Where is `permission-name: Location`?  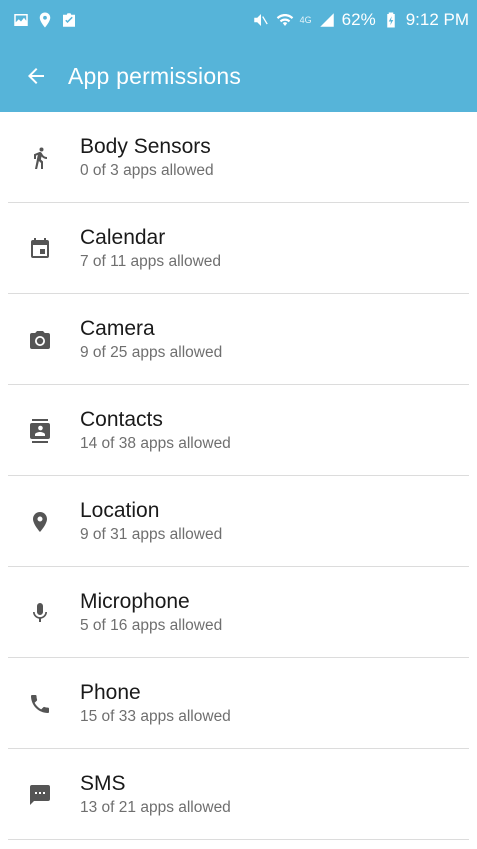 permission-name: Location is located at coordinates (120, 510).